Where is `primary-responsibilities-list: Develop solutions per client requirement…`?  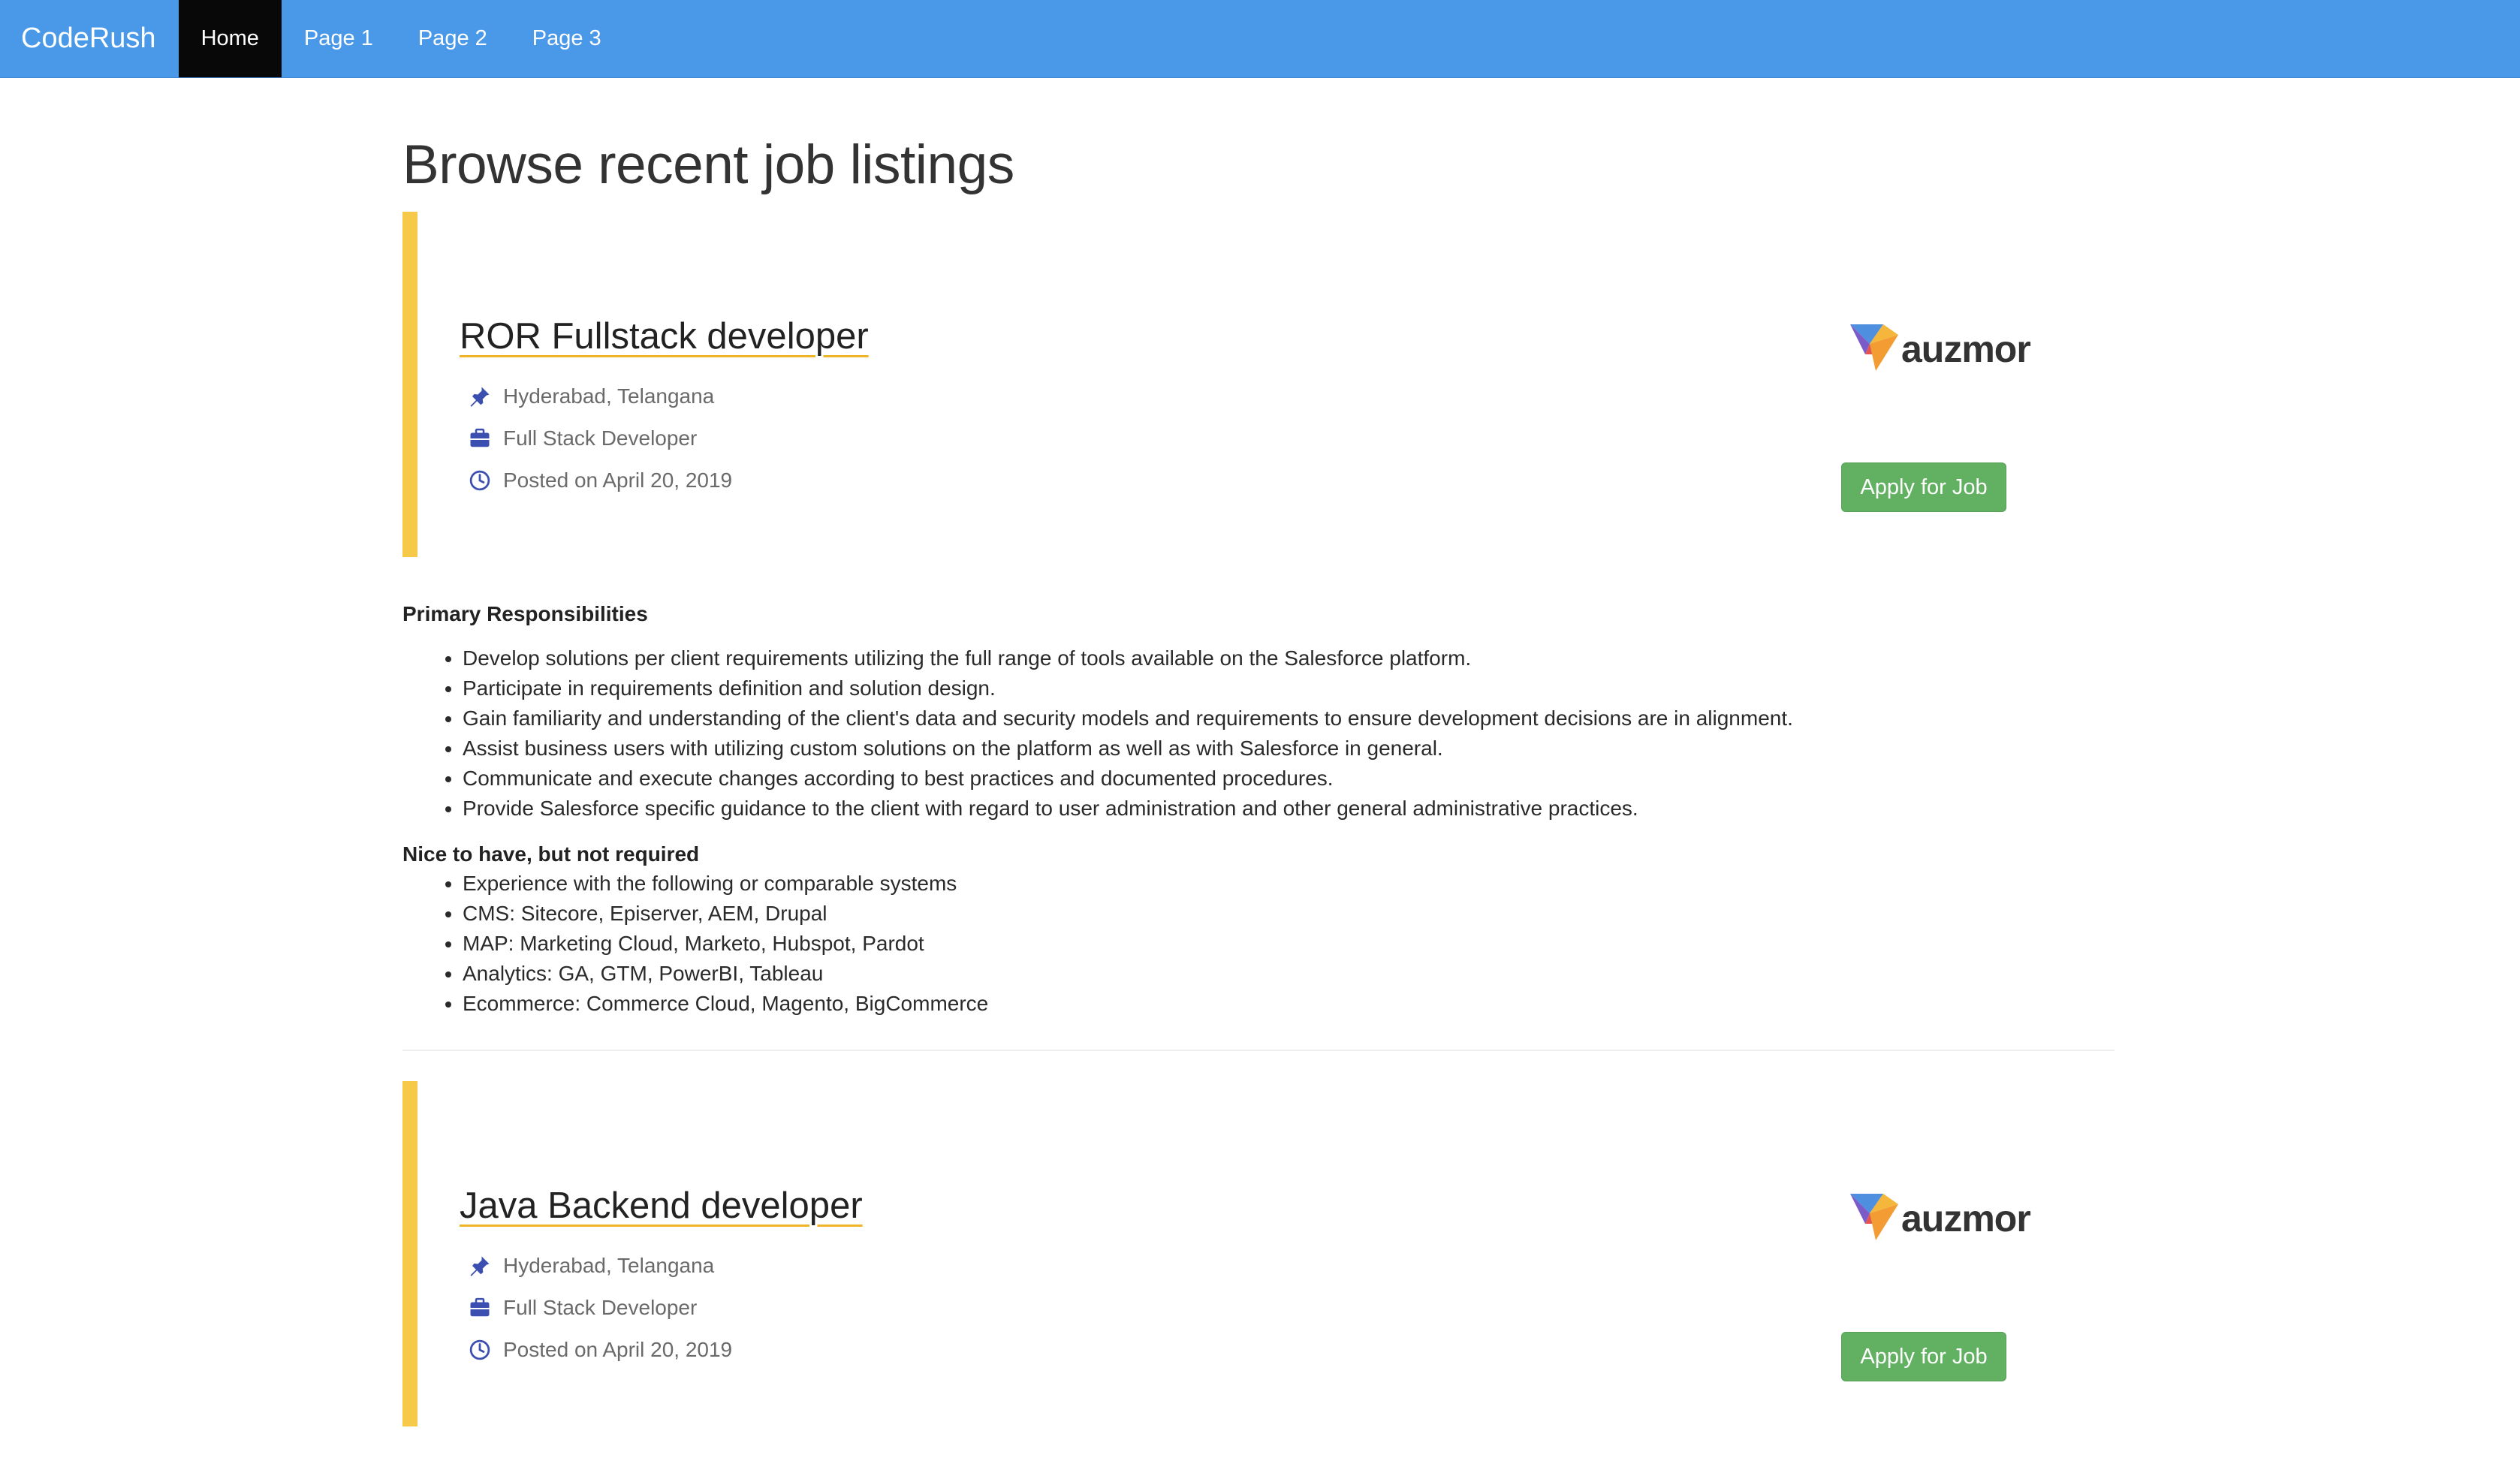 primary-responsibilities-list: Develop solutions per client requirement… is located at coordinates (1097, 733).